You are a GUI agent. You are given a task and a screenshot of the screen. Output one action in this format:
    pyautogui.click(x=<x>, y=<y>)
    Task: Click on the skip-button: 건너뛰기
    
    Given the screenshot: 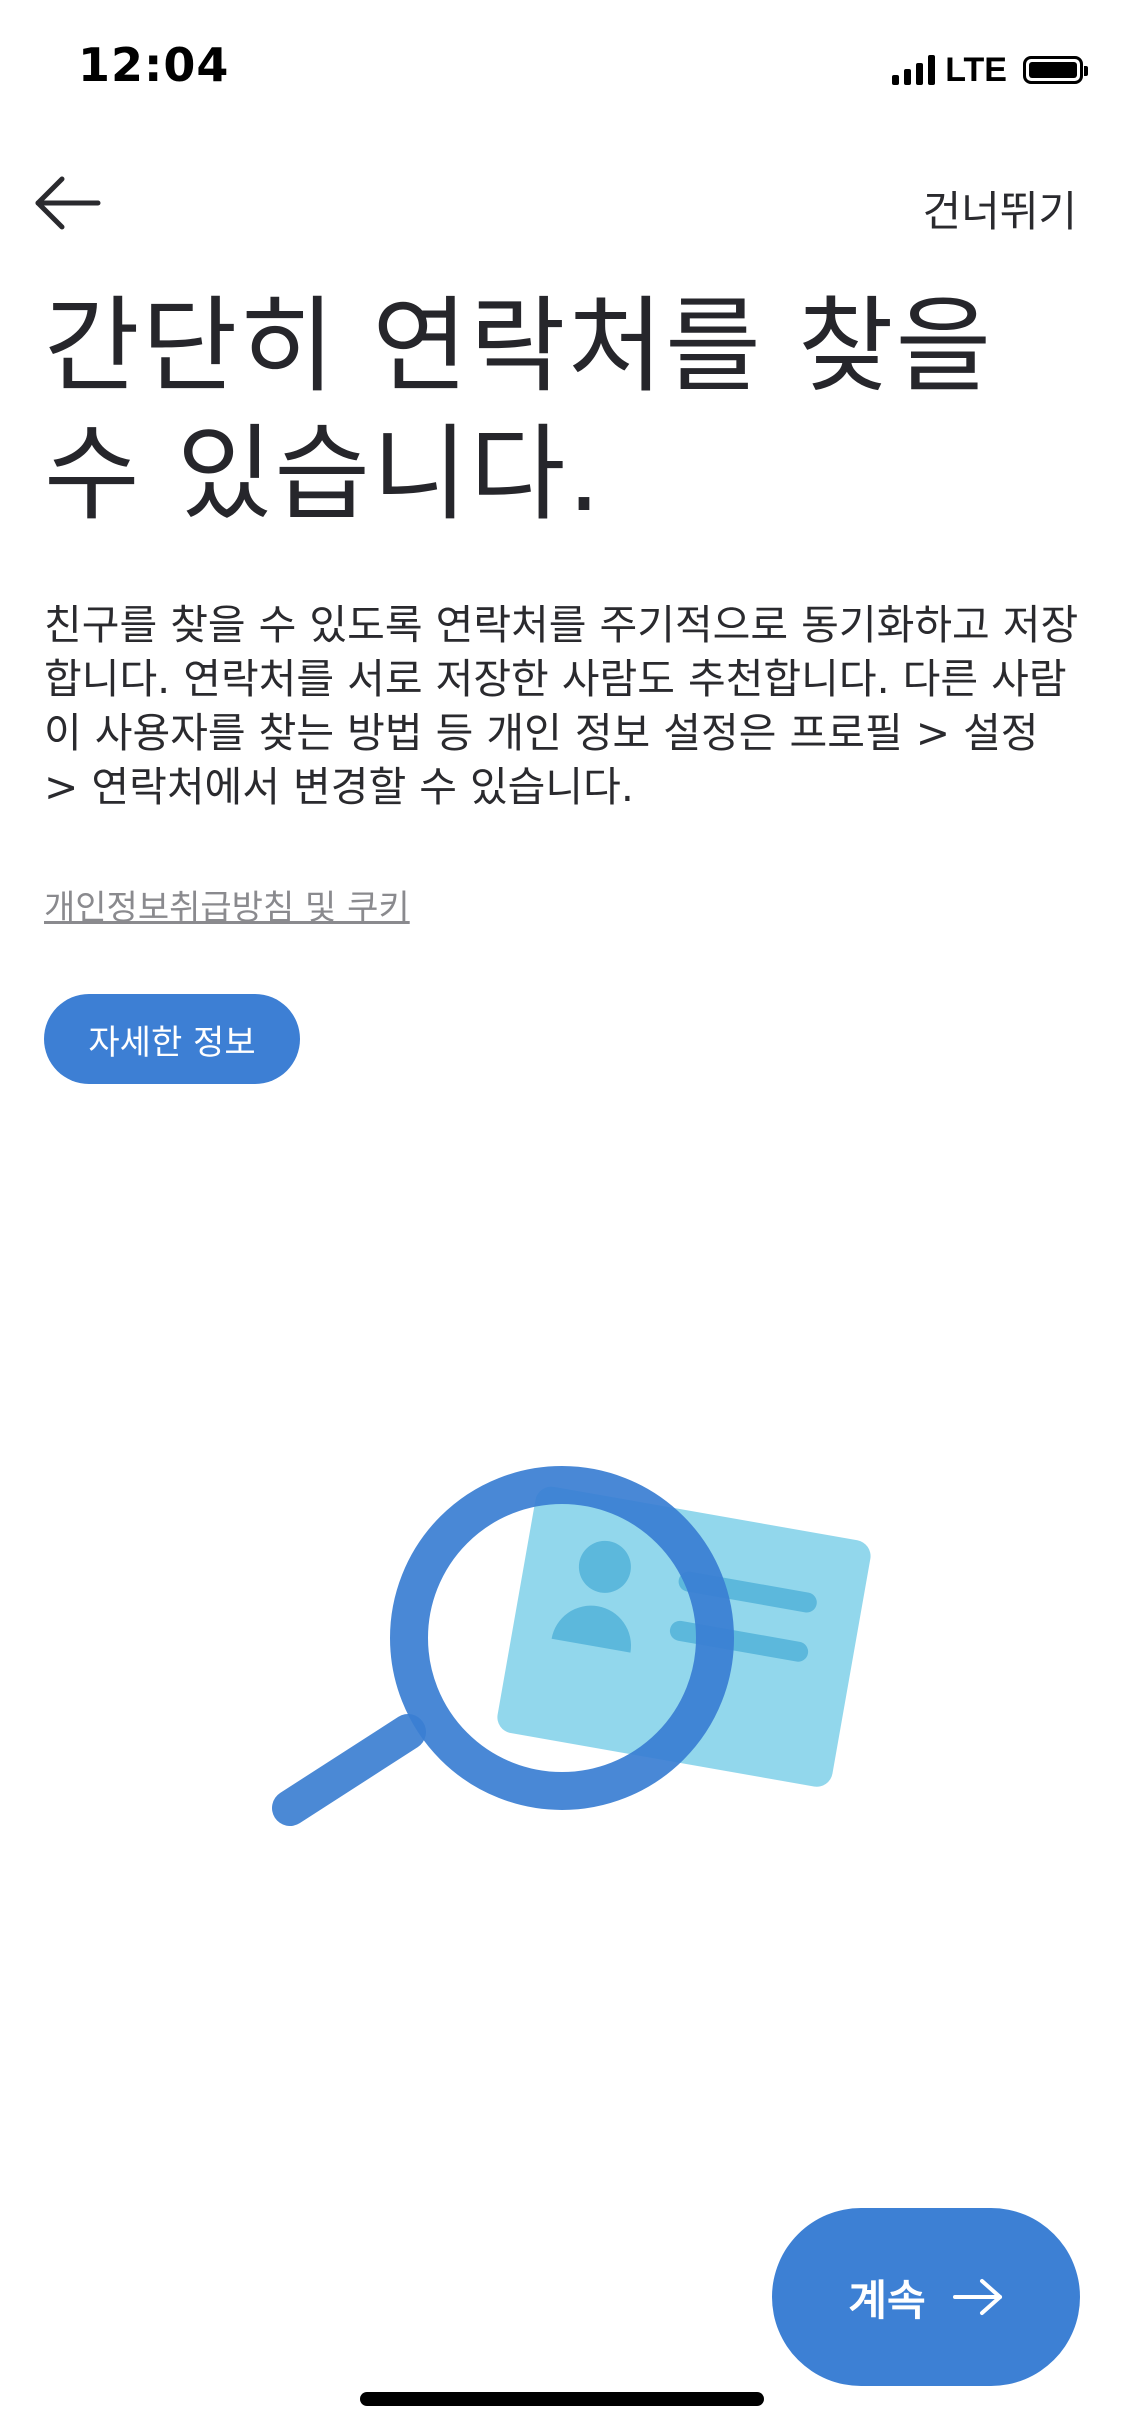 What is the action you would take?
    pyautogui.click(x=999, y=208)
    